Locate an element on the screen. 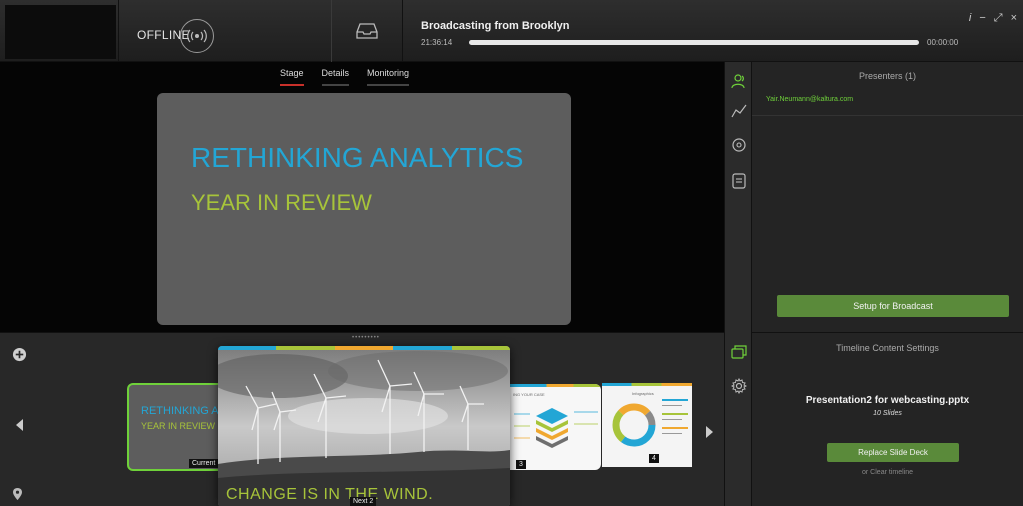 The image size is (1023, 506). clear-timeline-link: or Clear timeline is located at coordinates (887, 472).